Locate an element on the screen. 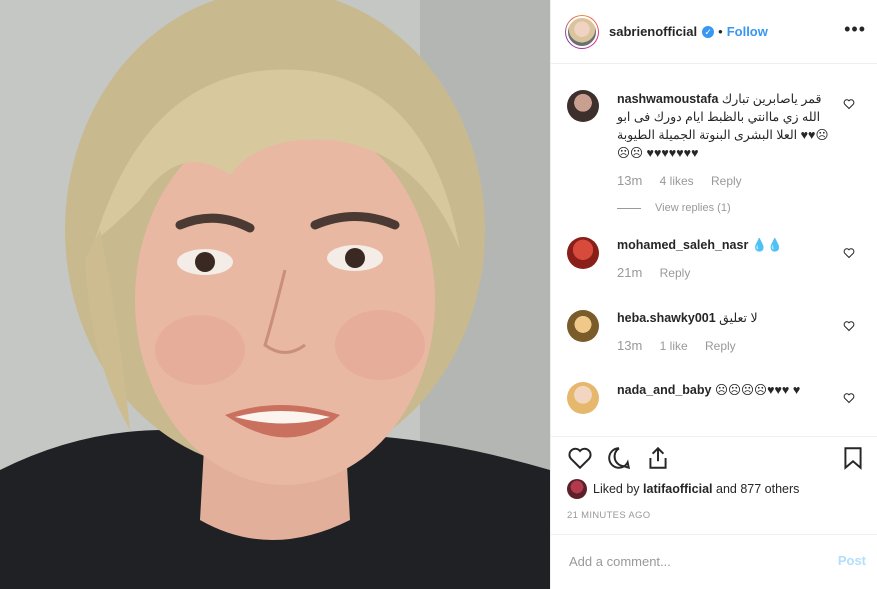 Image resolution: width=877 pixels, height=589 pixels. bookmark-icon is located at coordinates (853, 458).